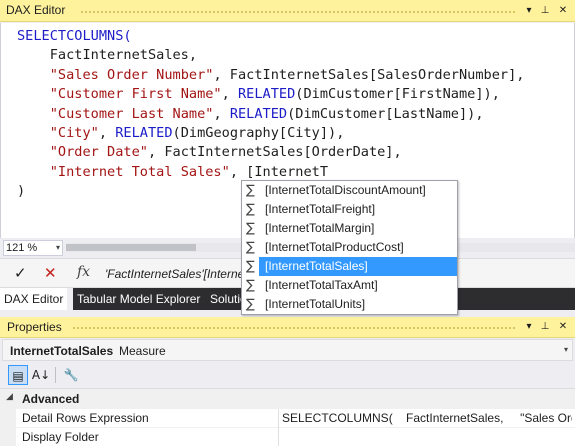 The height and width of the screenshot is (446, 575). I want to click on zoom-value: 121 %, so click(22, 248).